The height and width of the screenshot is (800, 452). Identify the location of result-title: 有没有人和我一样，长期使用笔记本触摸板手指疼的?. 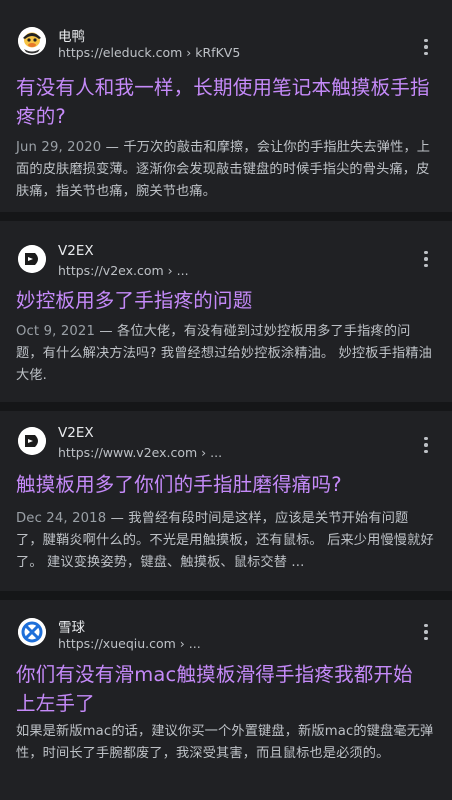
(223, 102).